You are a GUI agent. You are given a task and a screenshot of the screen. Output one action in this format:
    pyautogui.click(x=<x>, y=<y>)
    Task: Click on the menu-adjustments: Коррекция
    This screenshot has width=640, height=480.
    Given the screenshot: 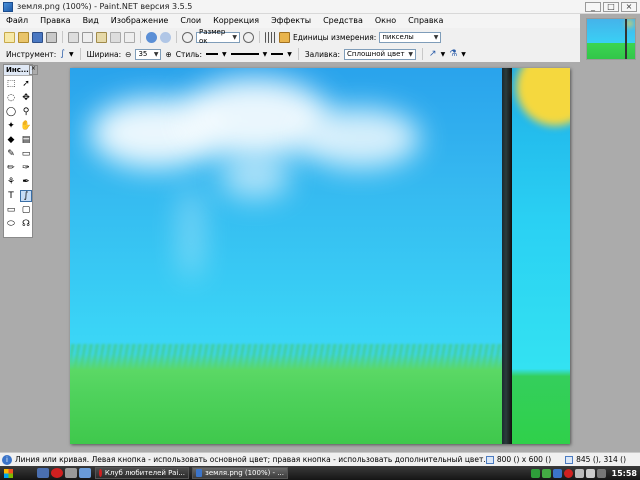 What is the action you would take?
    pyautogui.click(x=236, y=21)
    